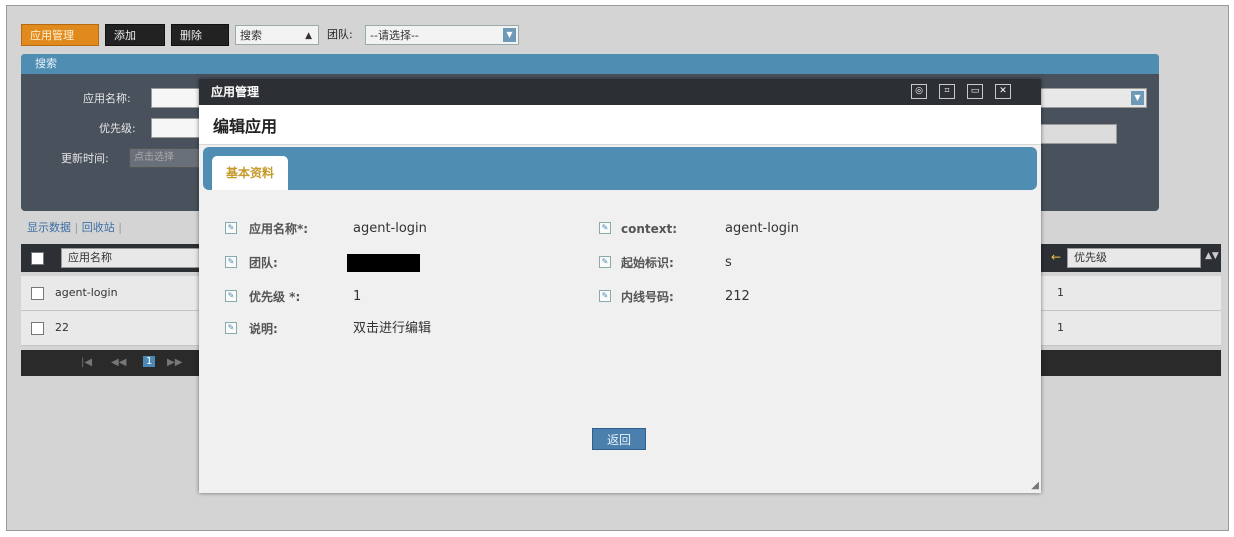 The image size is (1234, 537). I want to click on delete-button: 删除, so click(200, 35).